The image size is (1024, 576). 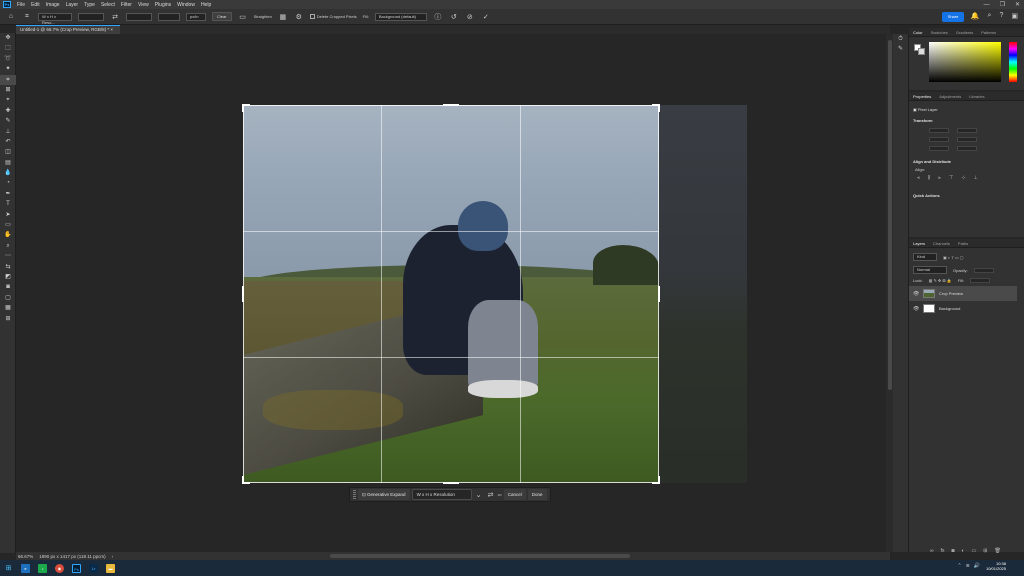 What do you see at coordinates (965, 62) in the screenshot?
I see `color-picker-field` at bounding box center [965, 62].